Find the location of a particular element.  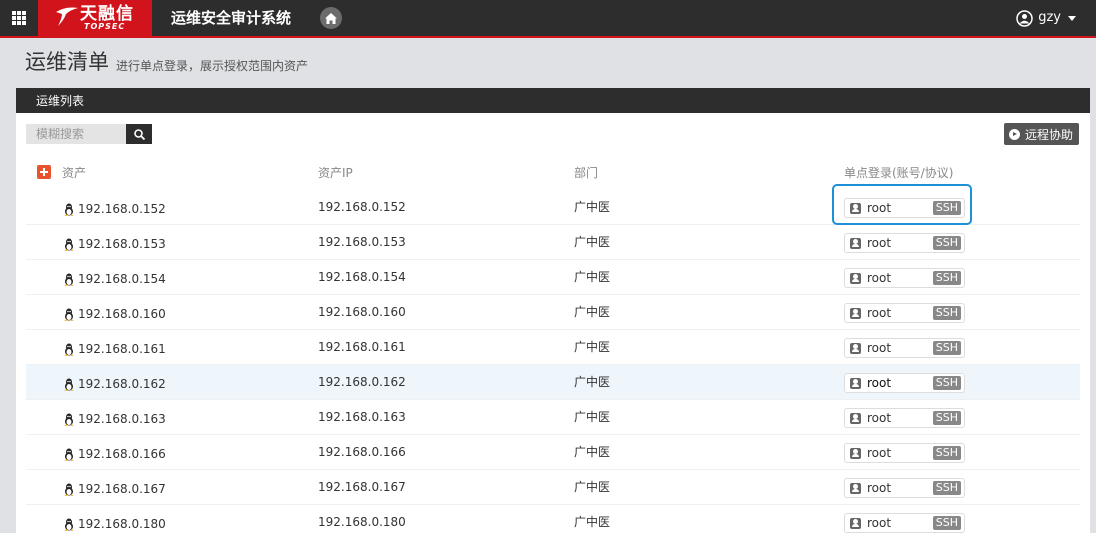

asset-name: 192.168.0.154 is located at coordinates (122, 279).